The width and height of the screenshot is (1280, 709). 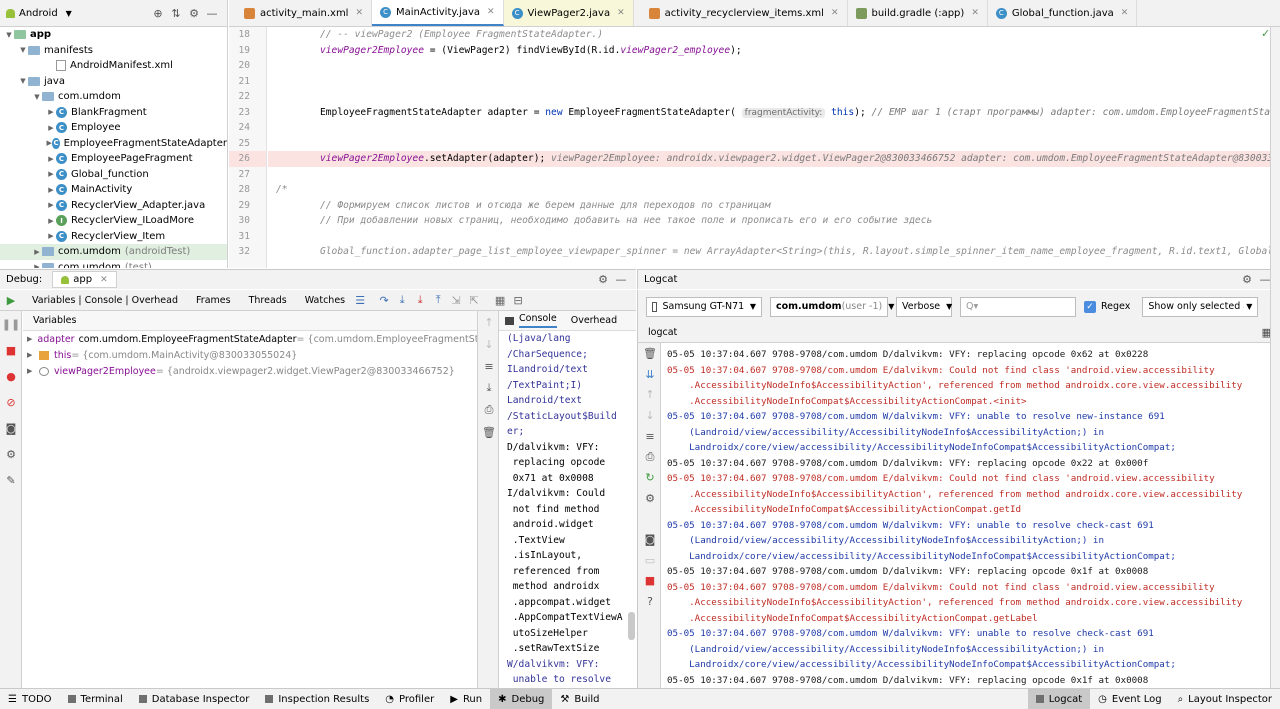 What do you see at coordinates (247, 144) in the screenshot?
I see `line-number: 25` at bounding box center [247, 144].